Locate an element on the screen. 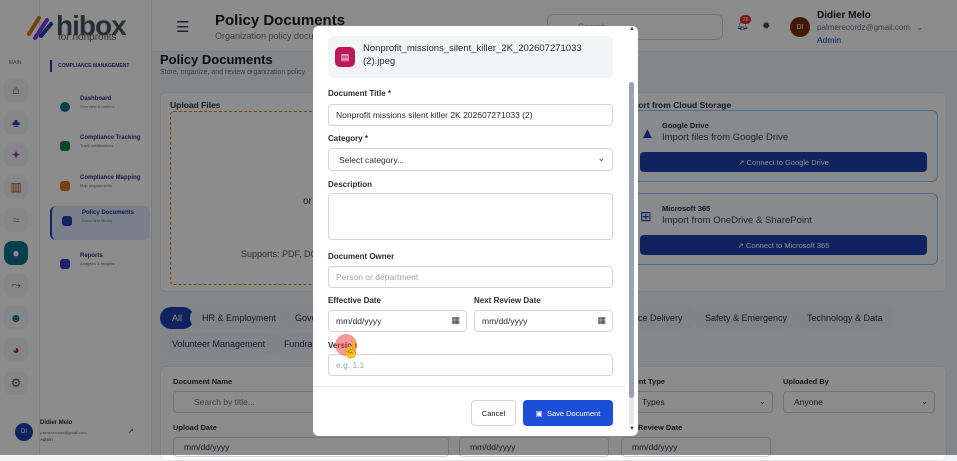  save-icon: ▣ is located at coordinates (541, 413).